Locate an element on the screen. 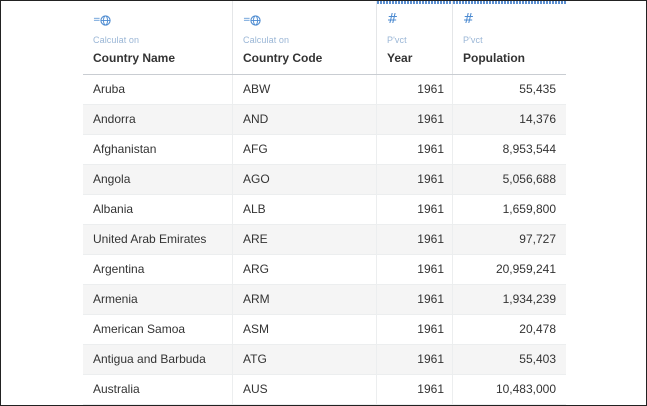  cell-country-name: Andorra is located at coordinates (158, 119).